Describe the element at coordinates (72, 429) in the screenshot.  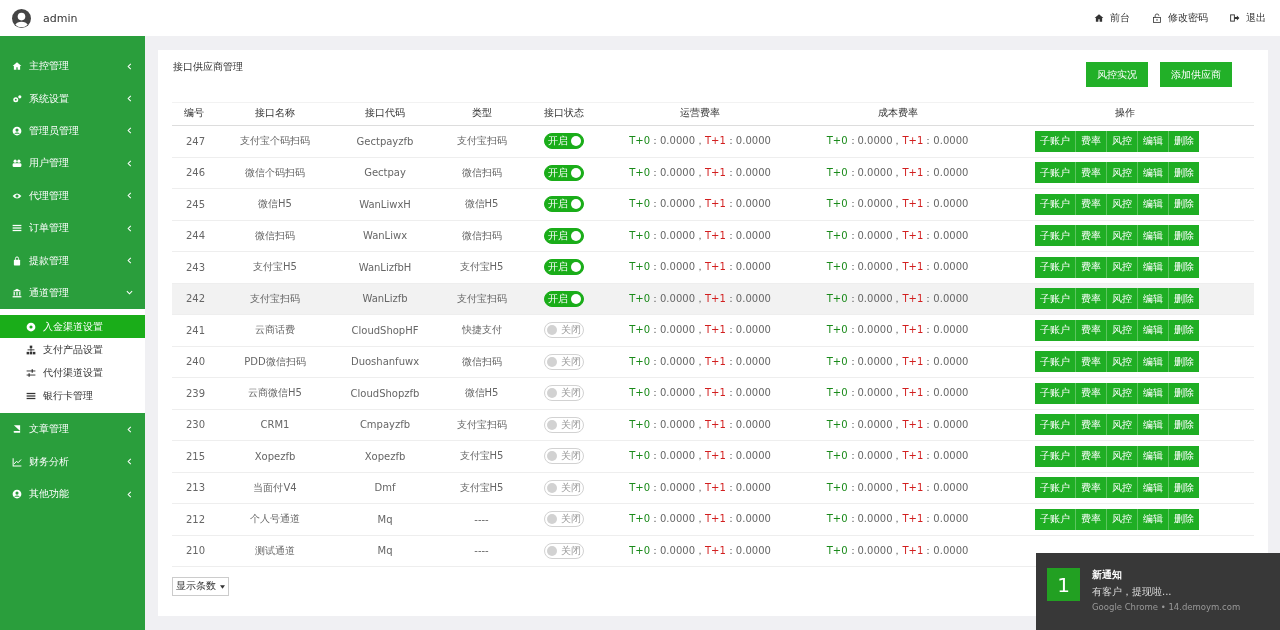
I see `nav-item: 文章管理` at that location.